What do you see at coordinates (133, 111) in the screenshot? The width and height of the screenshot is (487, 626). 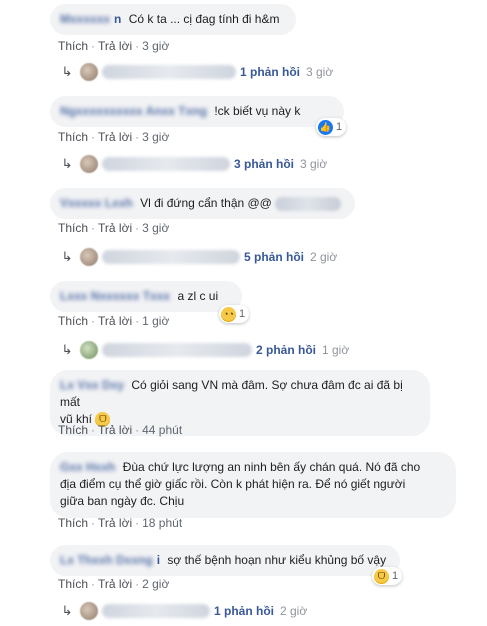 I see `author-name-blurred: Ngxxxxxxxxxx Anxx Txng` at bounding box center [133, 111].